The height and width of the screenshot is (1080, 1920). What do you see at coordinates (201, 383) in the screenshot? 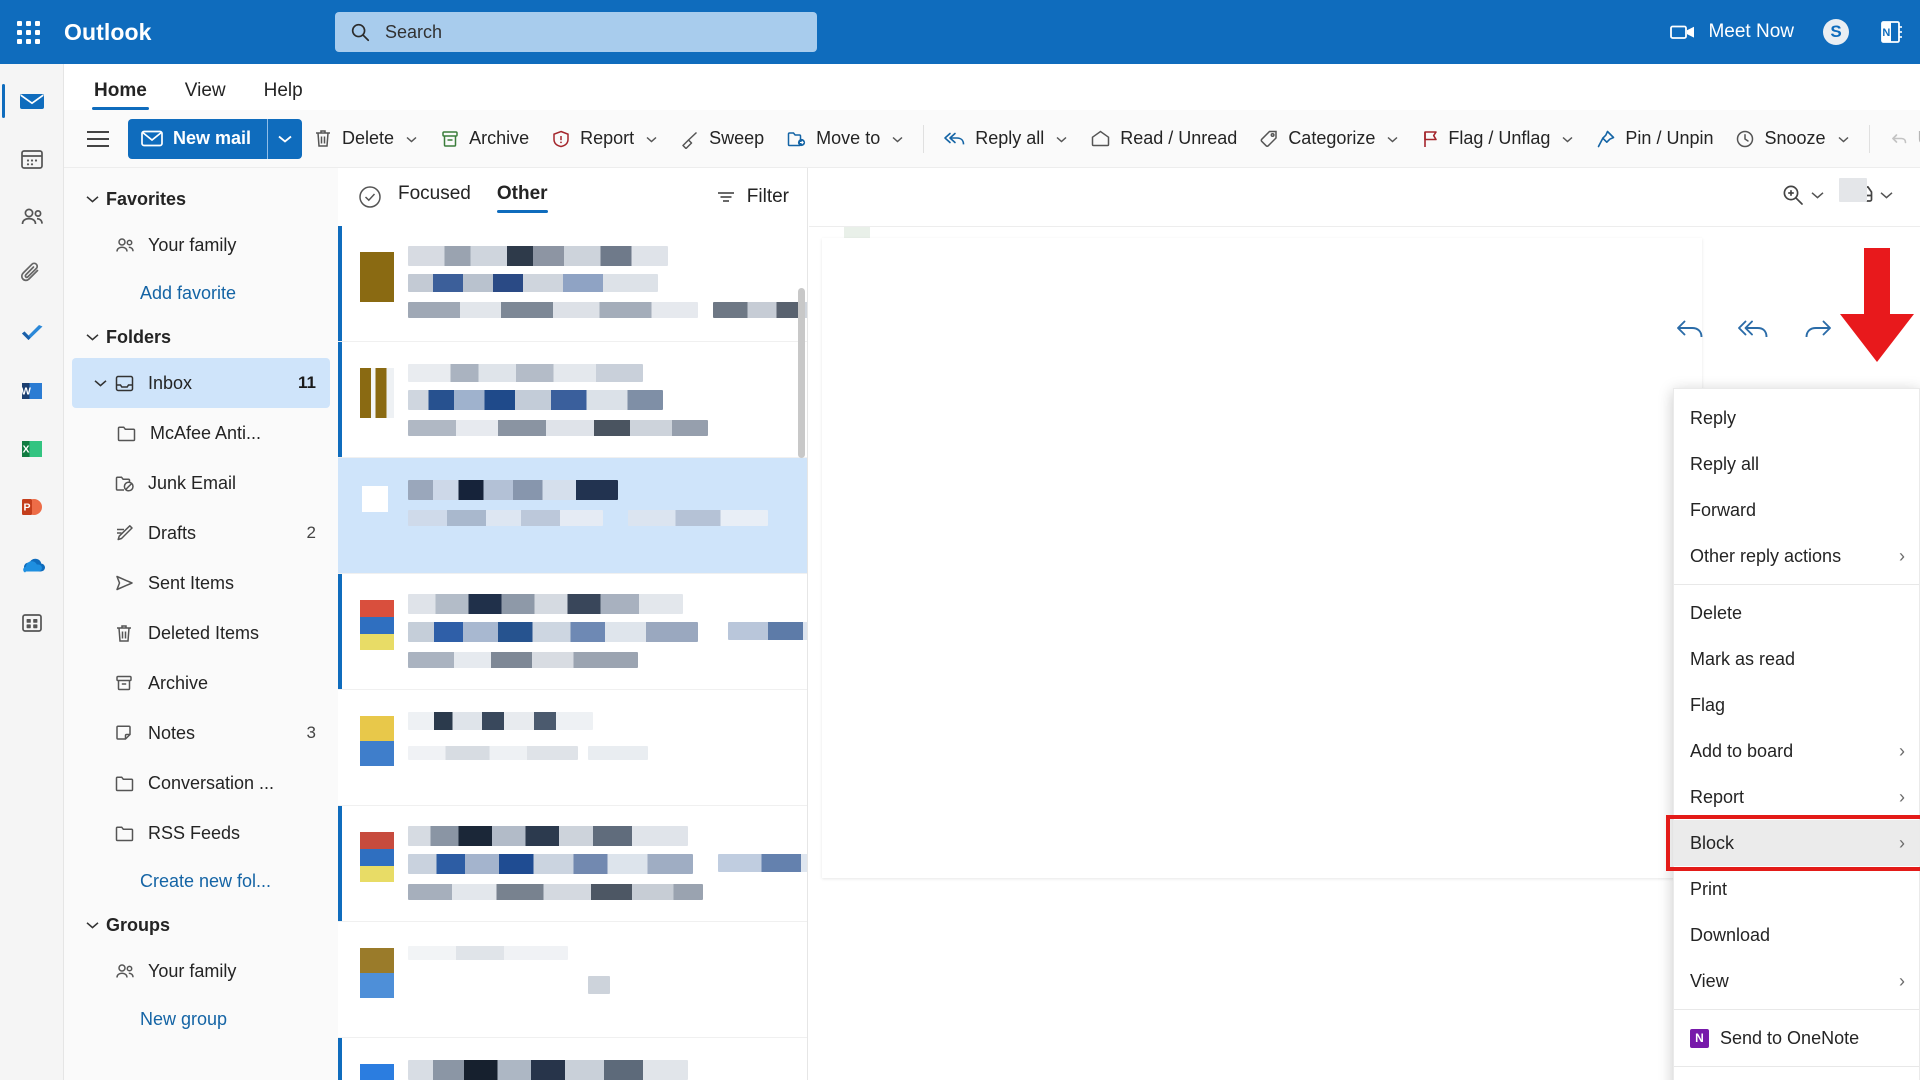
I see `folder-item-inbox: Inbox 11` at bounding box center [201, 383].